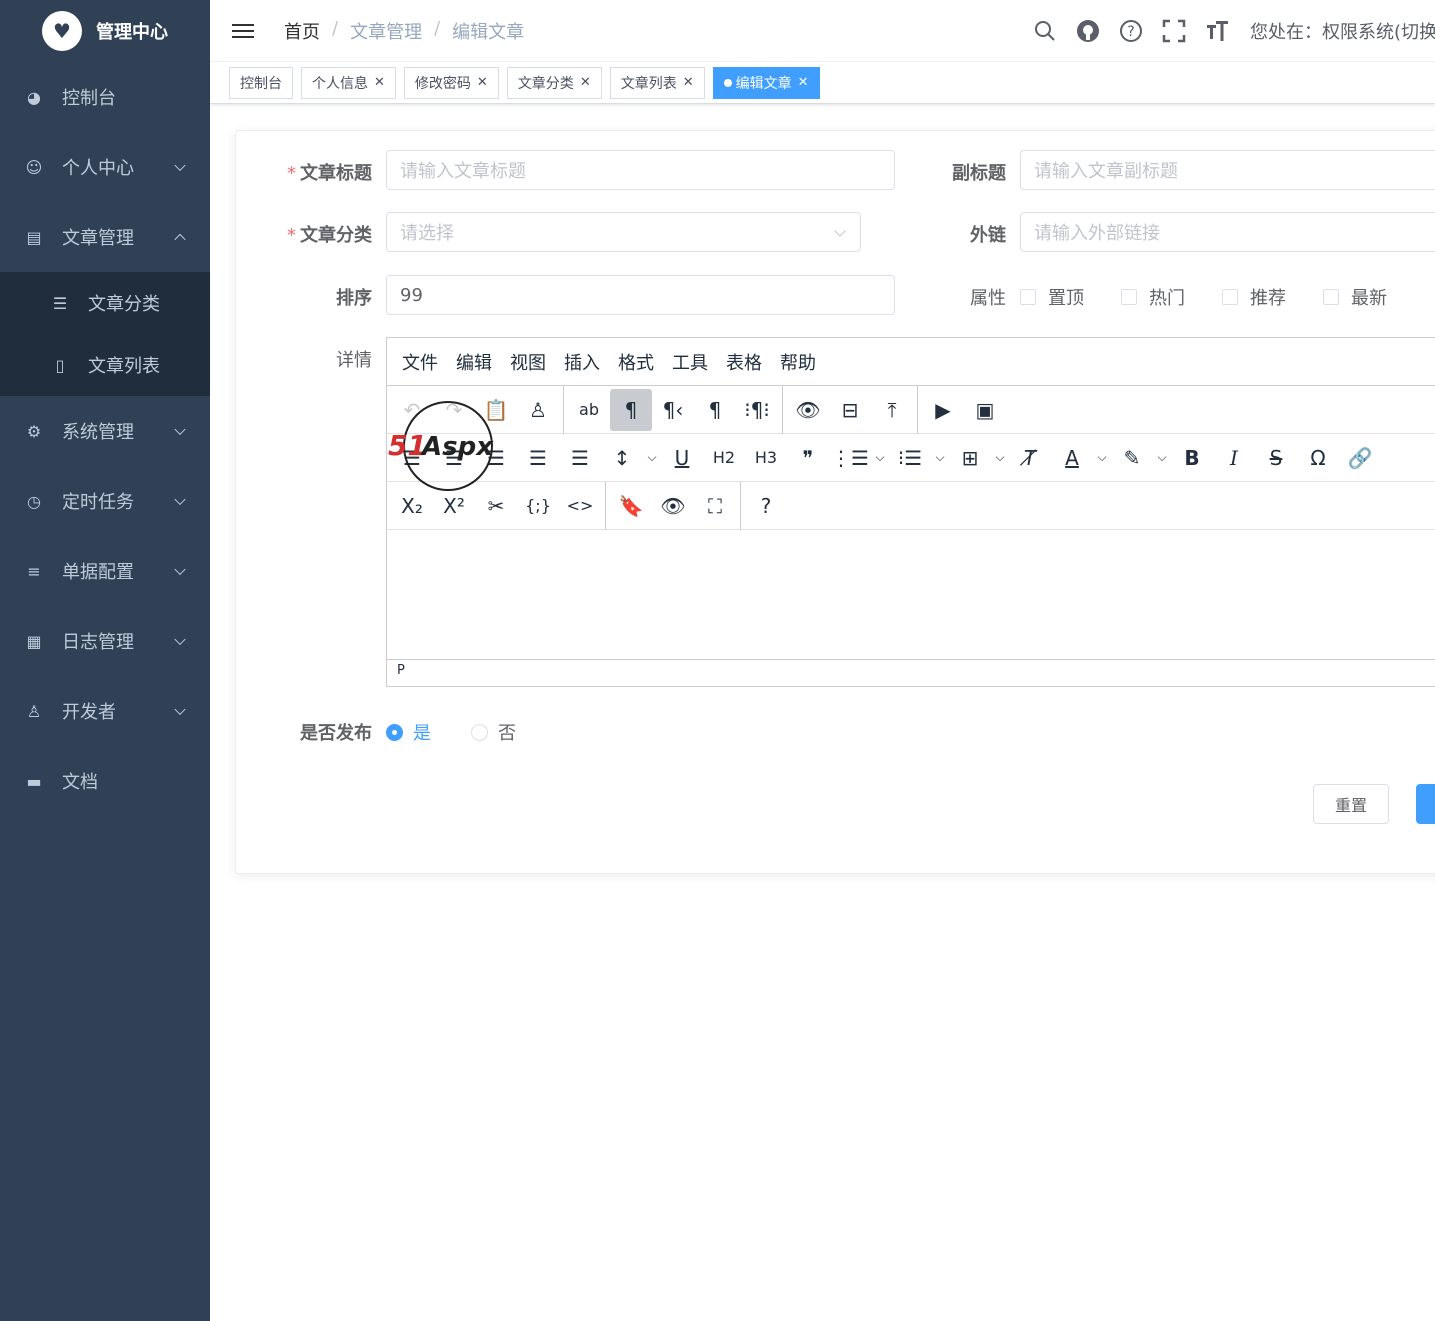 This screenshot has height=1321, width=1435. What do you see at coordinates (985, 410) in the screenshot?
I see `image-icon: ▣` at bounding box center [985, 410].